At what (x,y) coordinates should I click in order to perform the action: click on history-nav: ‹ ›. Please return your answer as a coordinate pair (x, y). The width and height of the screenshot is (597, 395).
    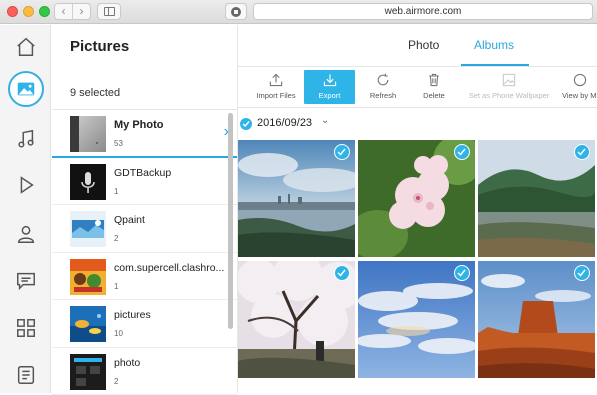
    Looking at the image, I should click on (72, 11).